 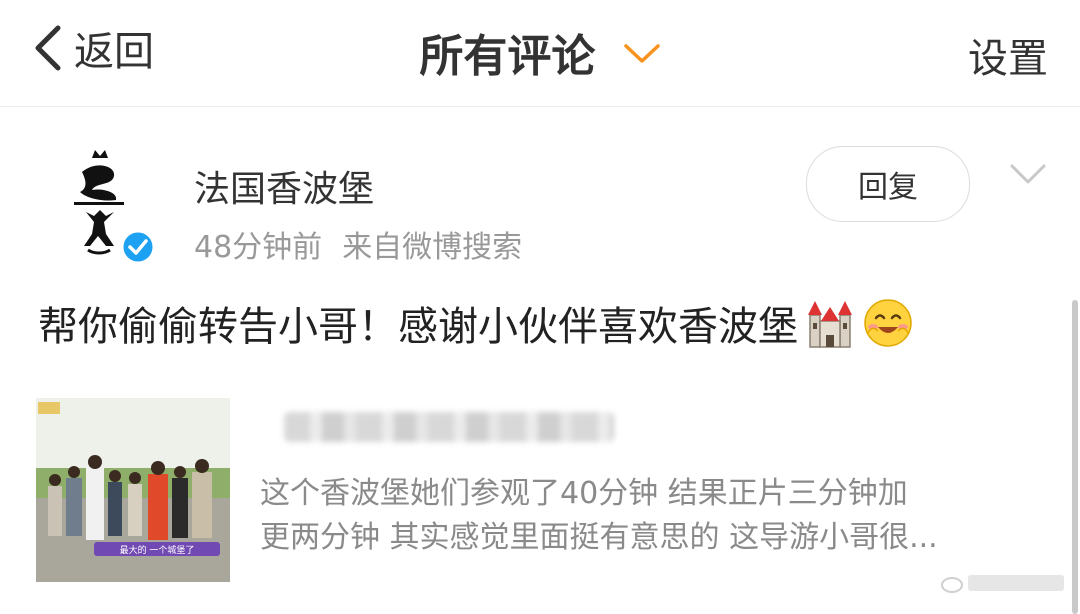 I want to click on comments-filter-dropdown: 所有评论, so click(x=540, y=52).